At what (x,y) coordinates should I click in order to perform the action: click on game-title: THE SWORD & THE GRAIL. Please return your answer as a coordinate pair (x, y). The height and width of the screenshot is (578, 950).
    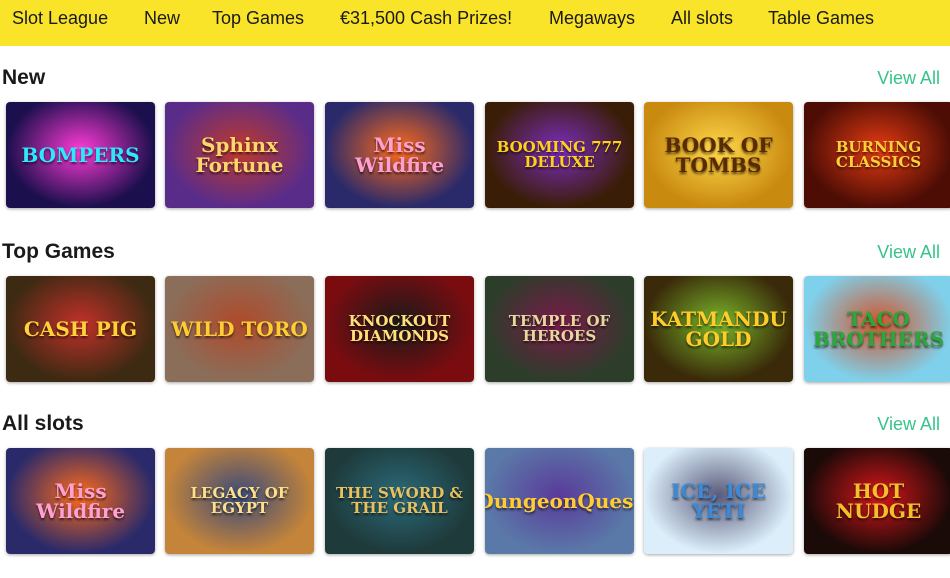
    Looking at the image, I should click on (399, 500).